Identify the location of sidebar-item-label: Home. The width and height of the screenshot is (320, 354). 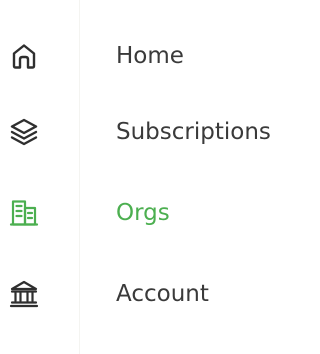
(150, 56).